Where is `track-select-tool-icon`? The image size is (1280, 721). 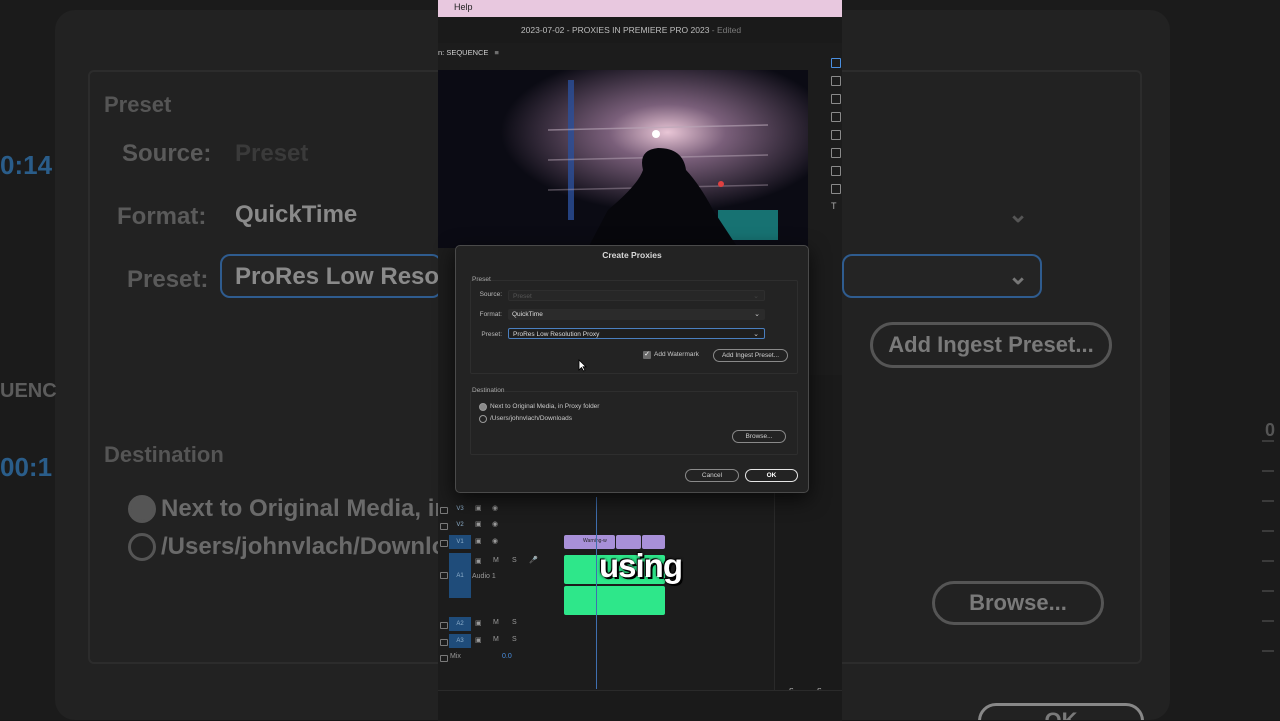
track-select-tool-icon is located at coordinates (836, 81).